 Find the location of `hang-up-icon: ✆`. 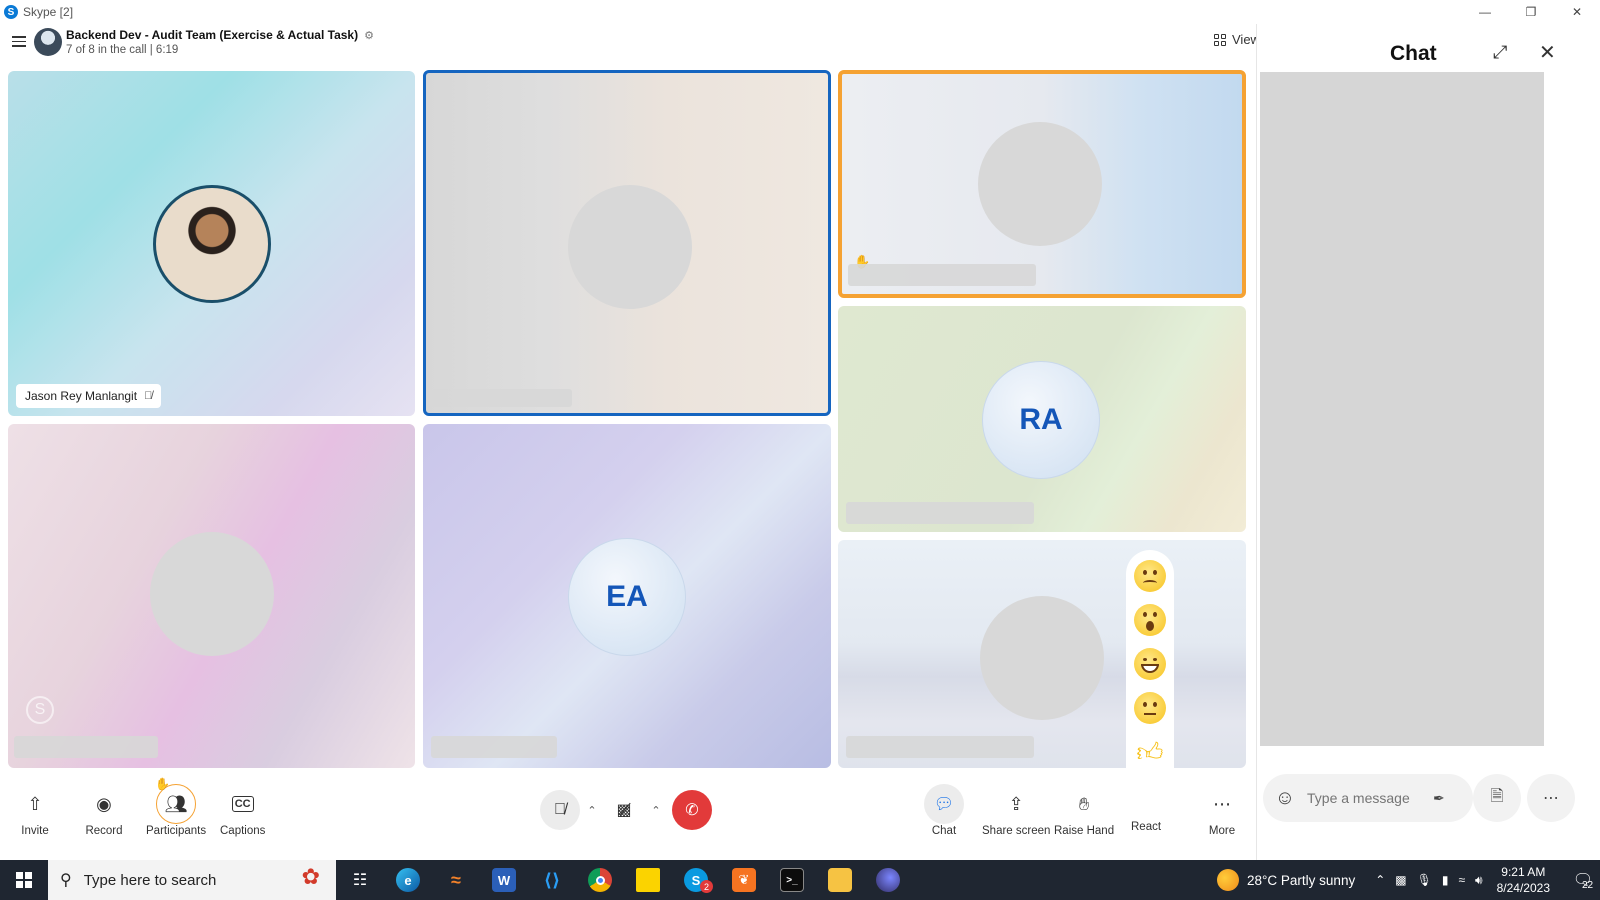

hang-up-icon: ✆ is located at coordinates (692, 810).